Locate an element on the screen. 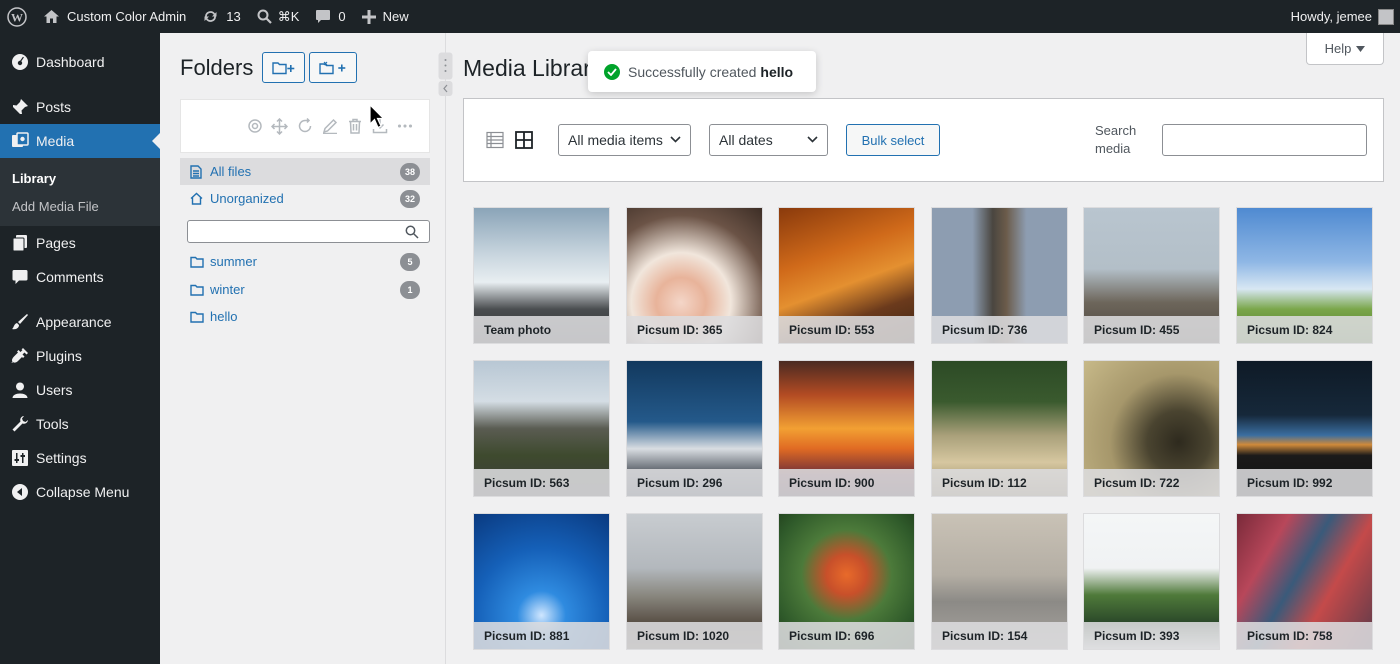 This screenshot has width=1400, height=664. media-tile: Picsum ID: 900 is located at coordinates (846, 428).